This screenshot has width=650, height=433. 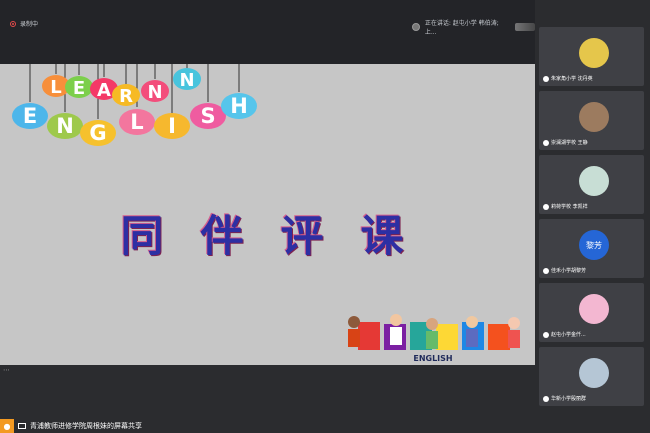 What do you see at coordinates (22, 426) in the screenshot?
I see `screen-share-icon` at bounding box center [22, 426].